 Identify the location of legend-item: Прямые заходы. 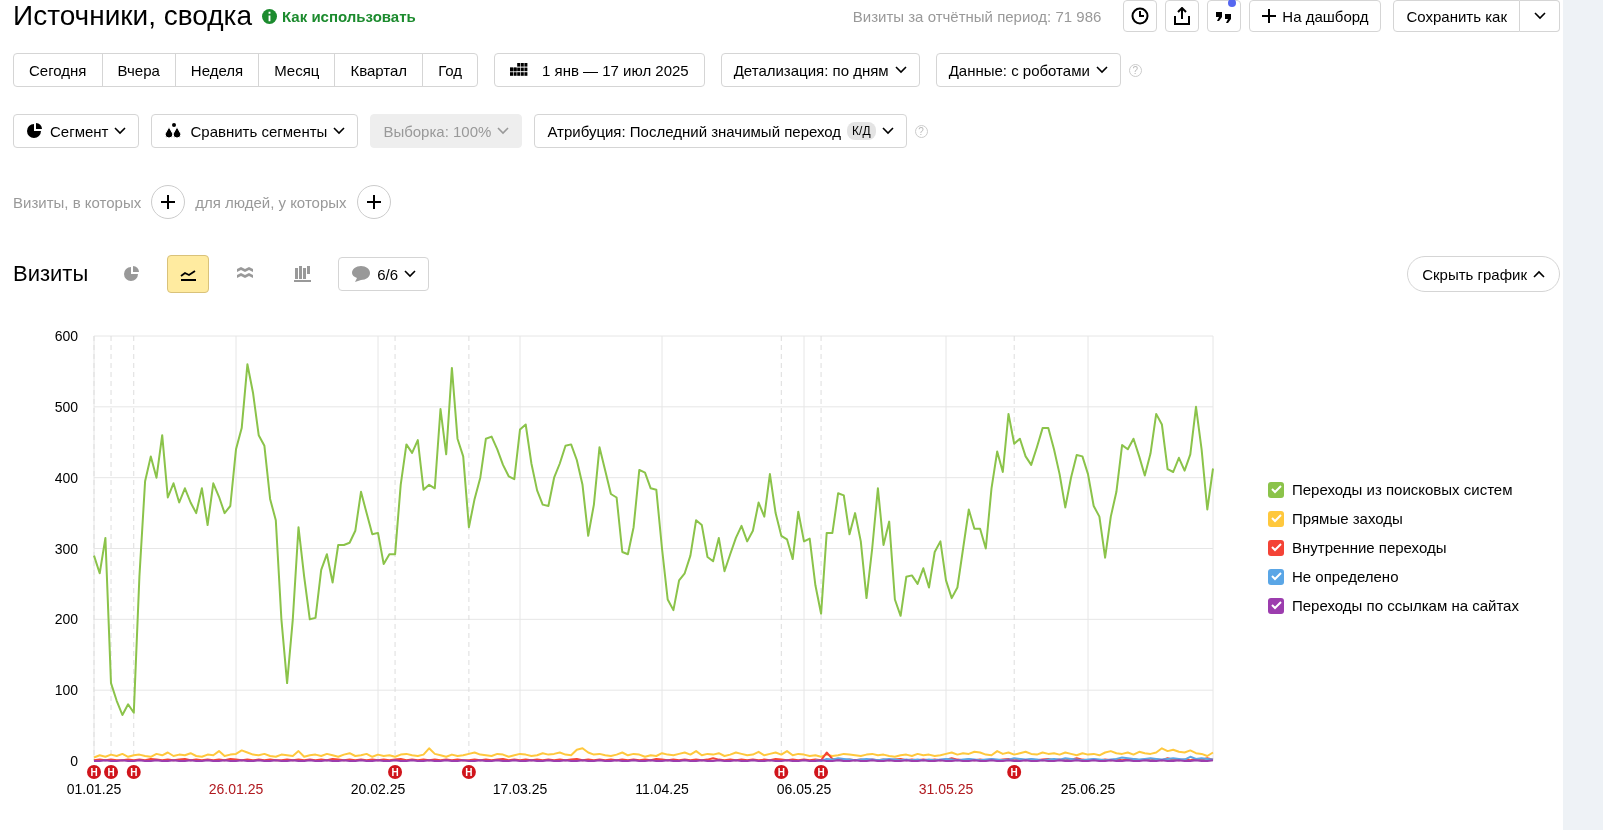
(1393, 518).